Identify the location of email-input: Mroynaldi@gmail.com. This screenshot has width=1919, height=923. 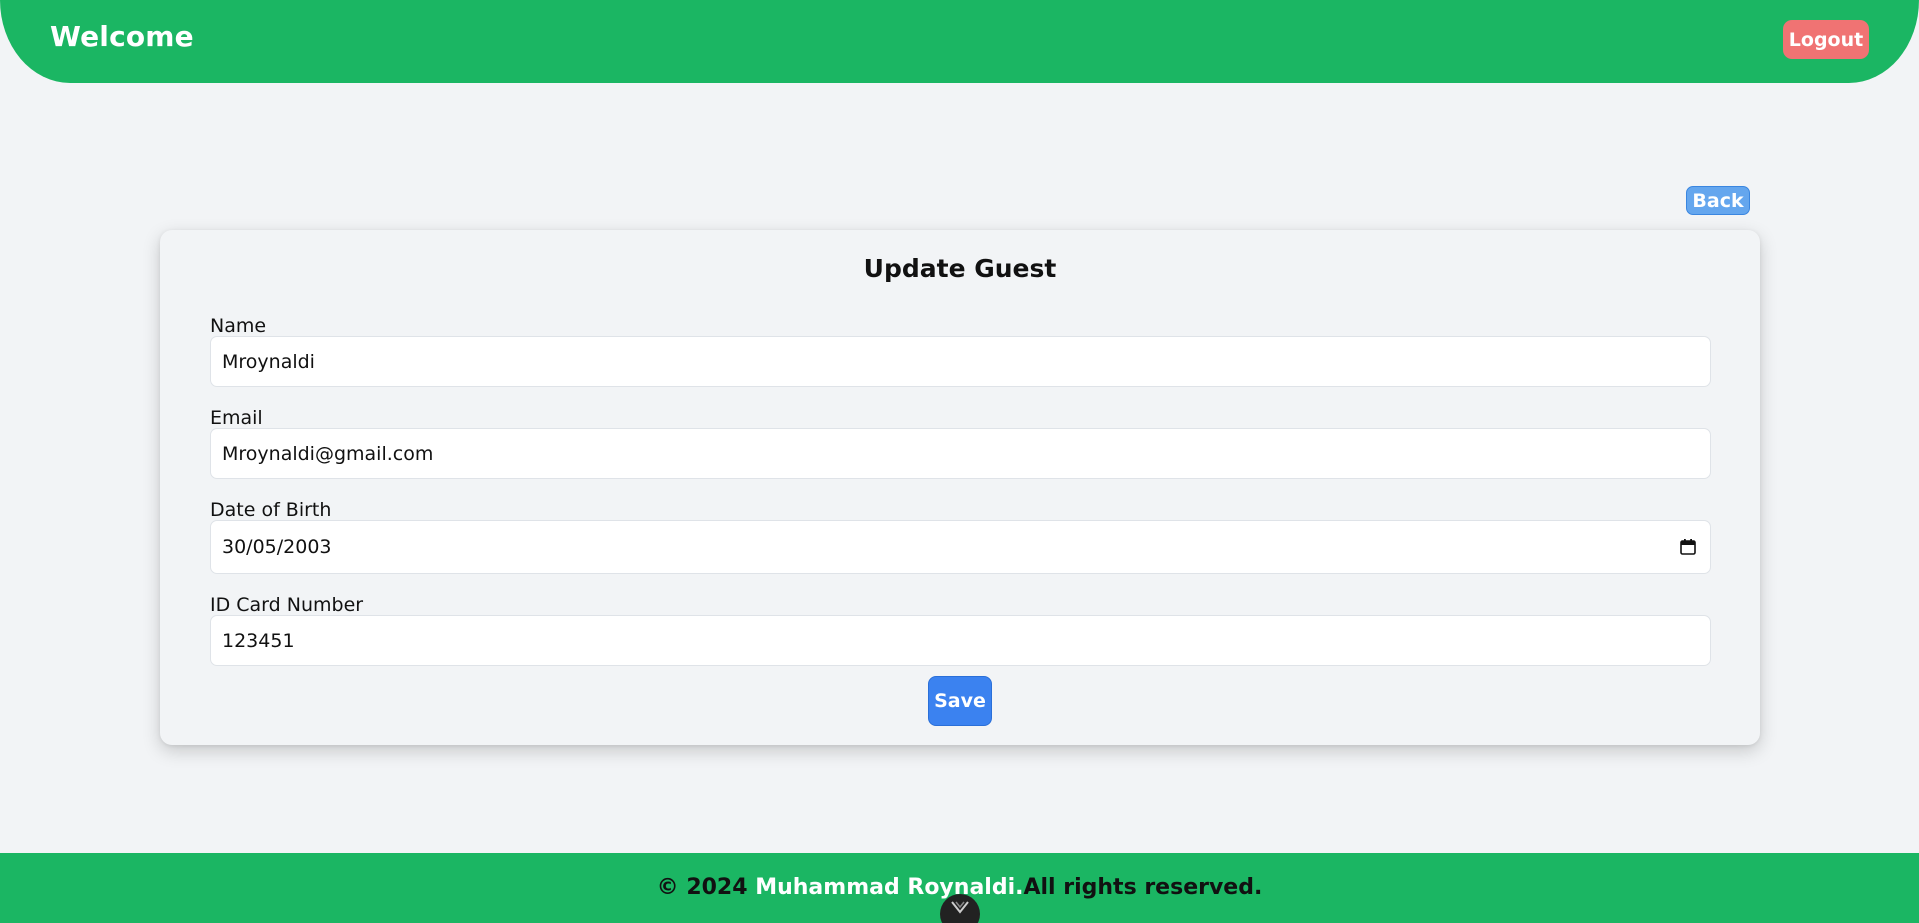
(960, 453).